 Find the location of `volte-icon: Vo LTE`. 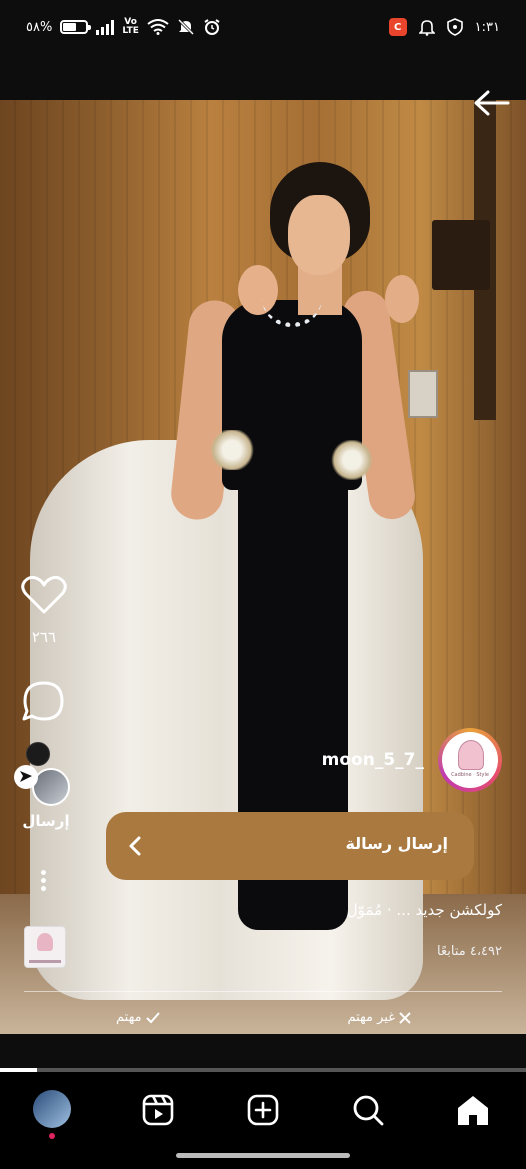

volte-icon: Vo LTE is located at coordinates (130, 27).